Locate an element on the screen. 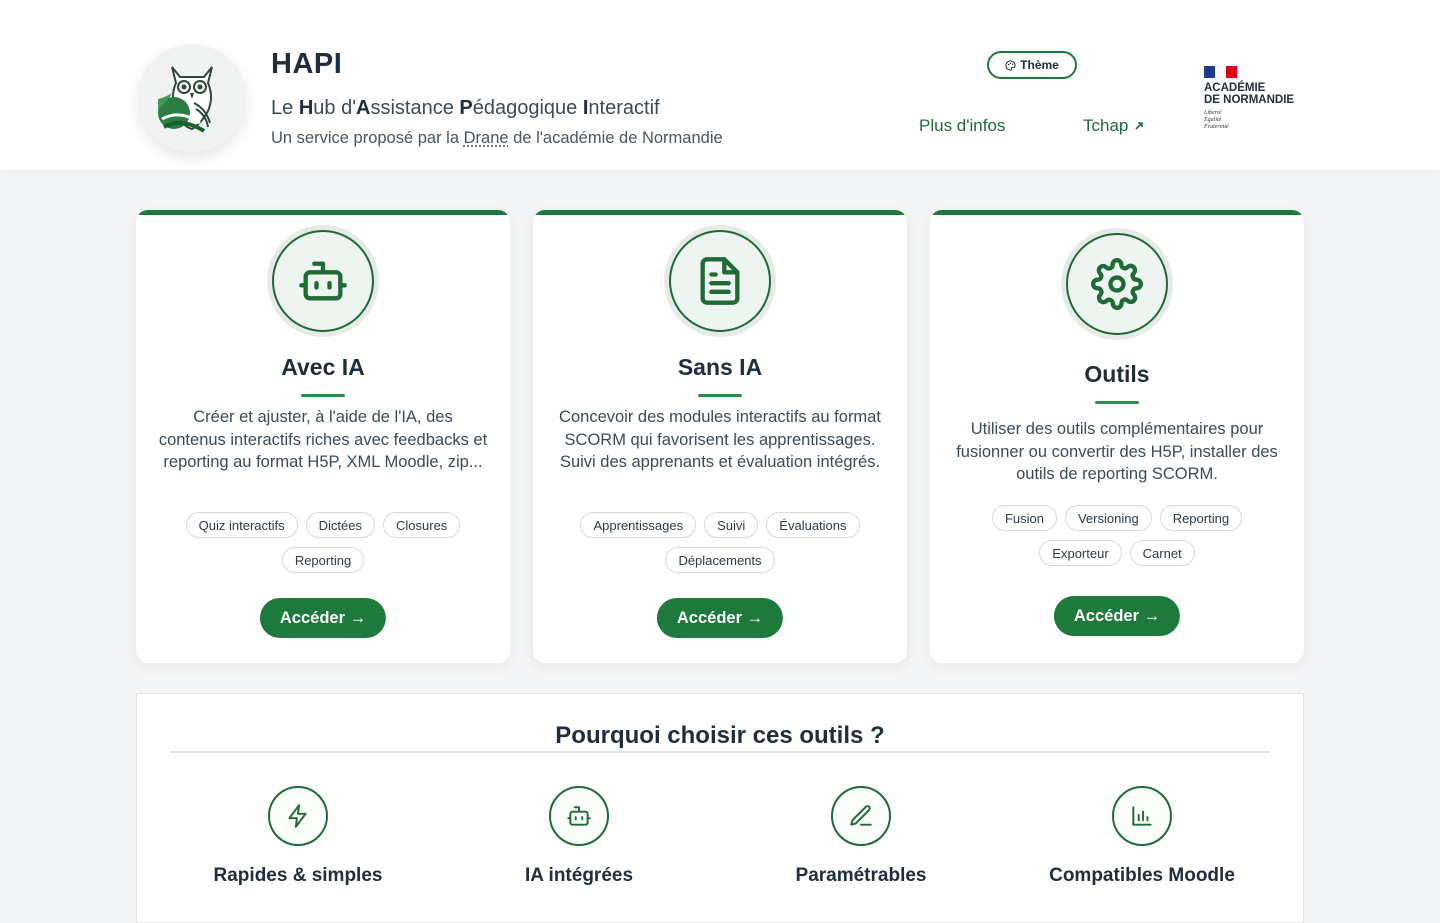 The image size is (1440, 923). tag: Quiz interactifs is located at coordinates (242, 525).